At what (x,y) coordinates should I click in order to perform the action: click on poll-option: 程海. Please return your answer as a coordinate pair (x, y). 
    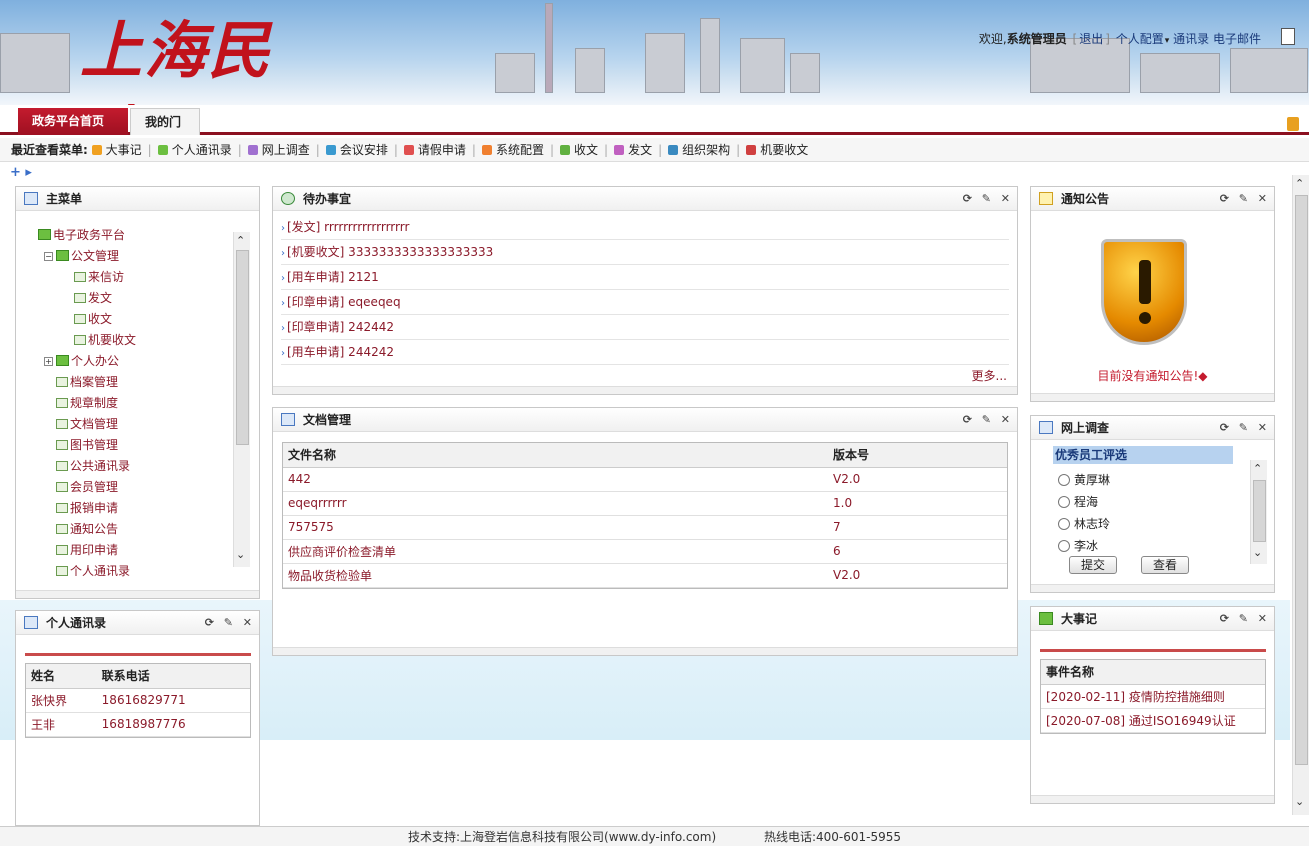
    Looking at the image, I should click on (1078, 501).